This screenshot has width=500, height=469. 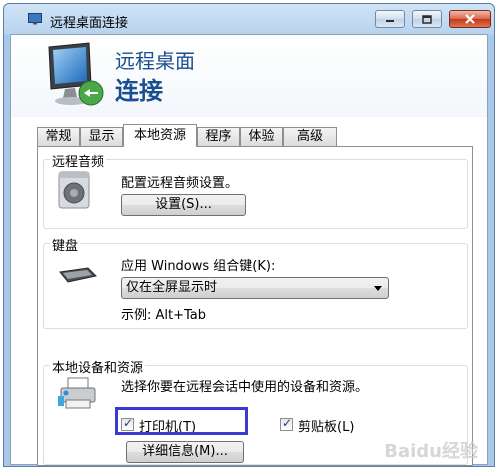 I want to click on maximize-button, so click(x=427, y=19).